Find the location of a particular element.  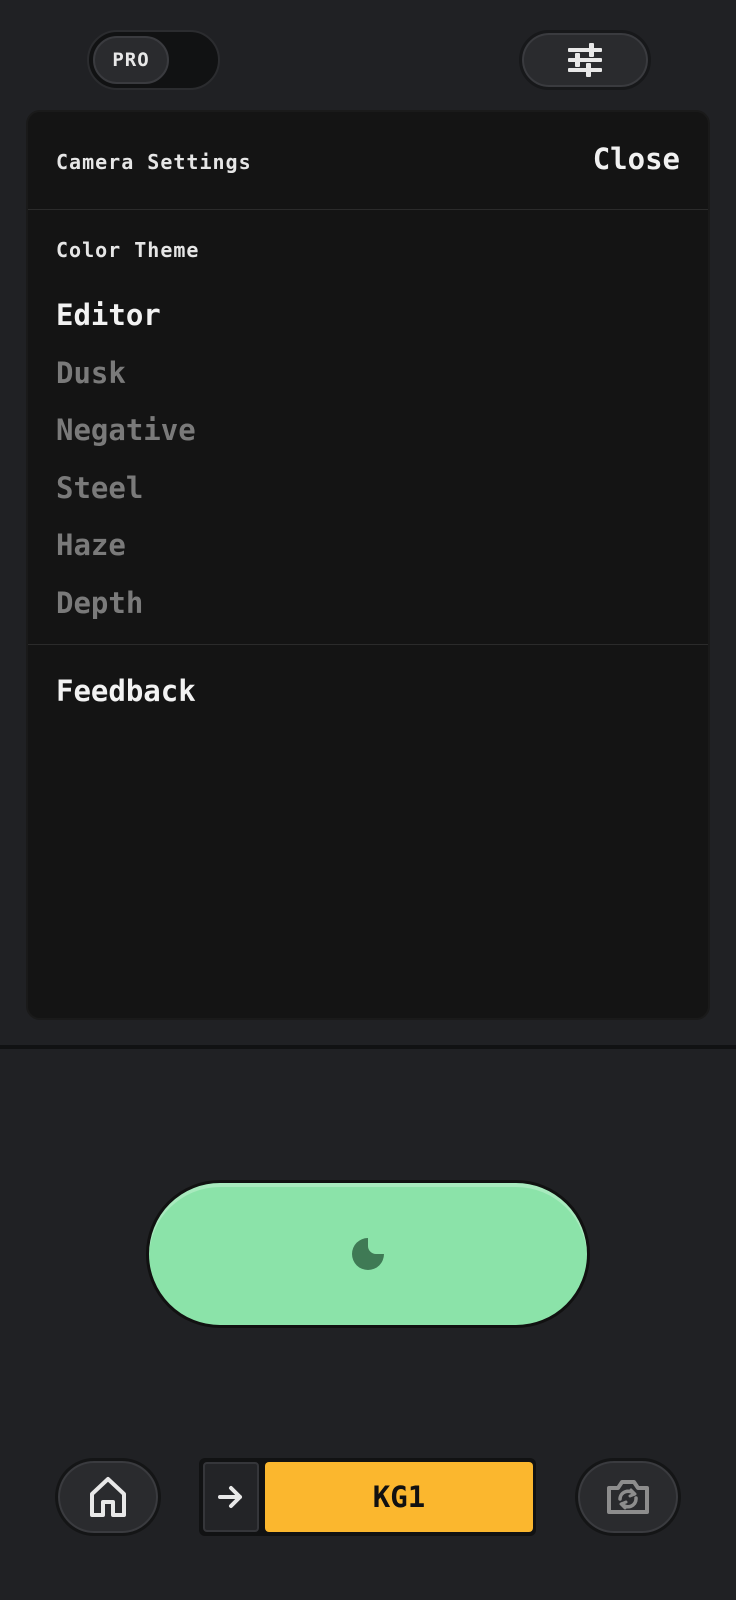

theme-option-editor: Editor is located at coordinates (126, 316).